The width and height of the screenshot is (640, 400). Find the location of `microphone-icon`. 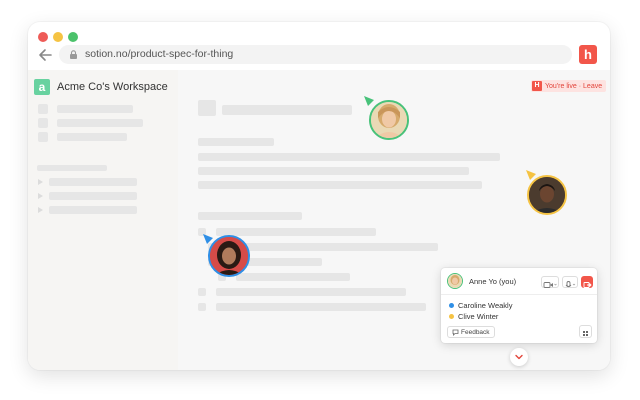

microphone-icon is located at coordinates (570, 284).